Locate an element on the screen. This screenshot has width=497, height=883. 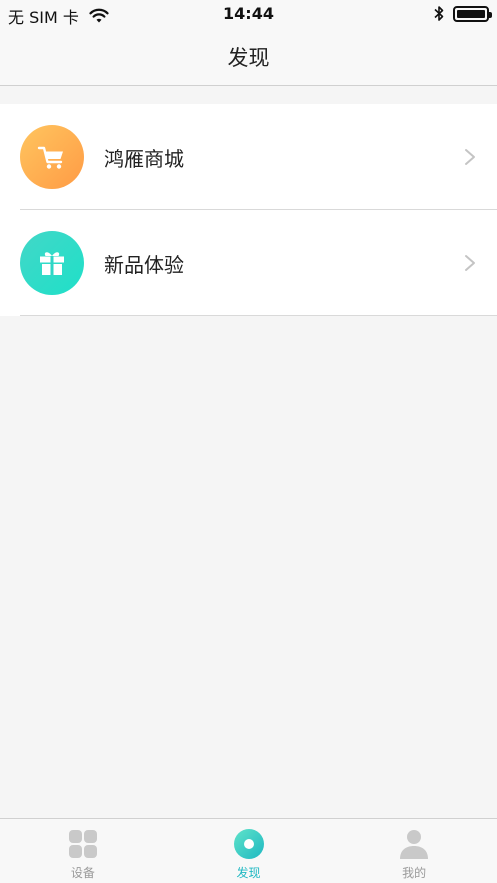
cart-icon is located at coordinates (50, 157).